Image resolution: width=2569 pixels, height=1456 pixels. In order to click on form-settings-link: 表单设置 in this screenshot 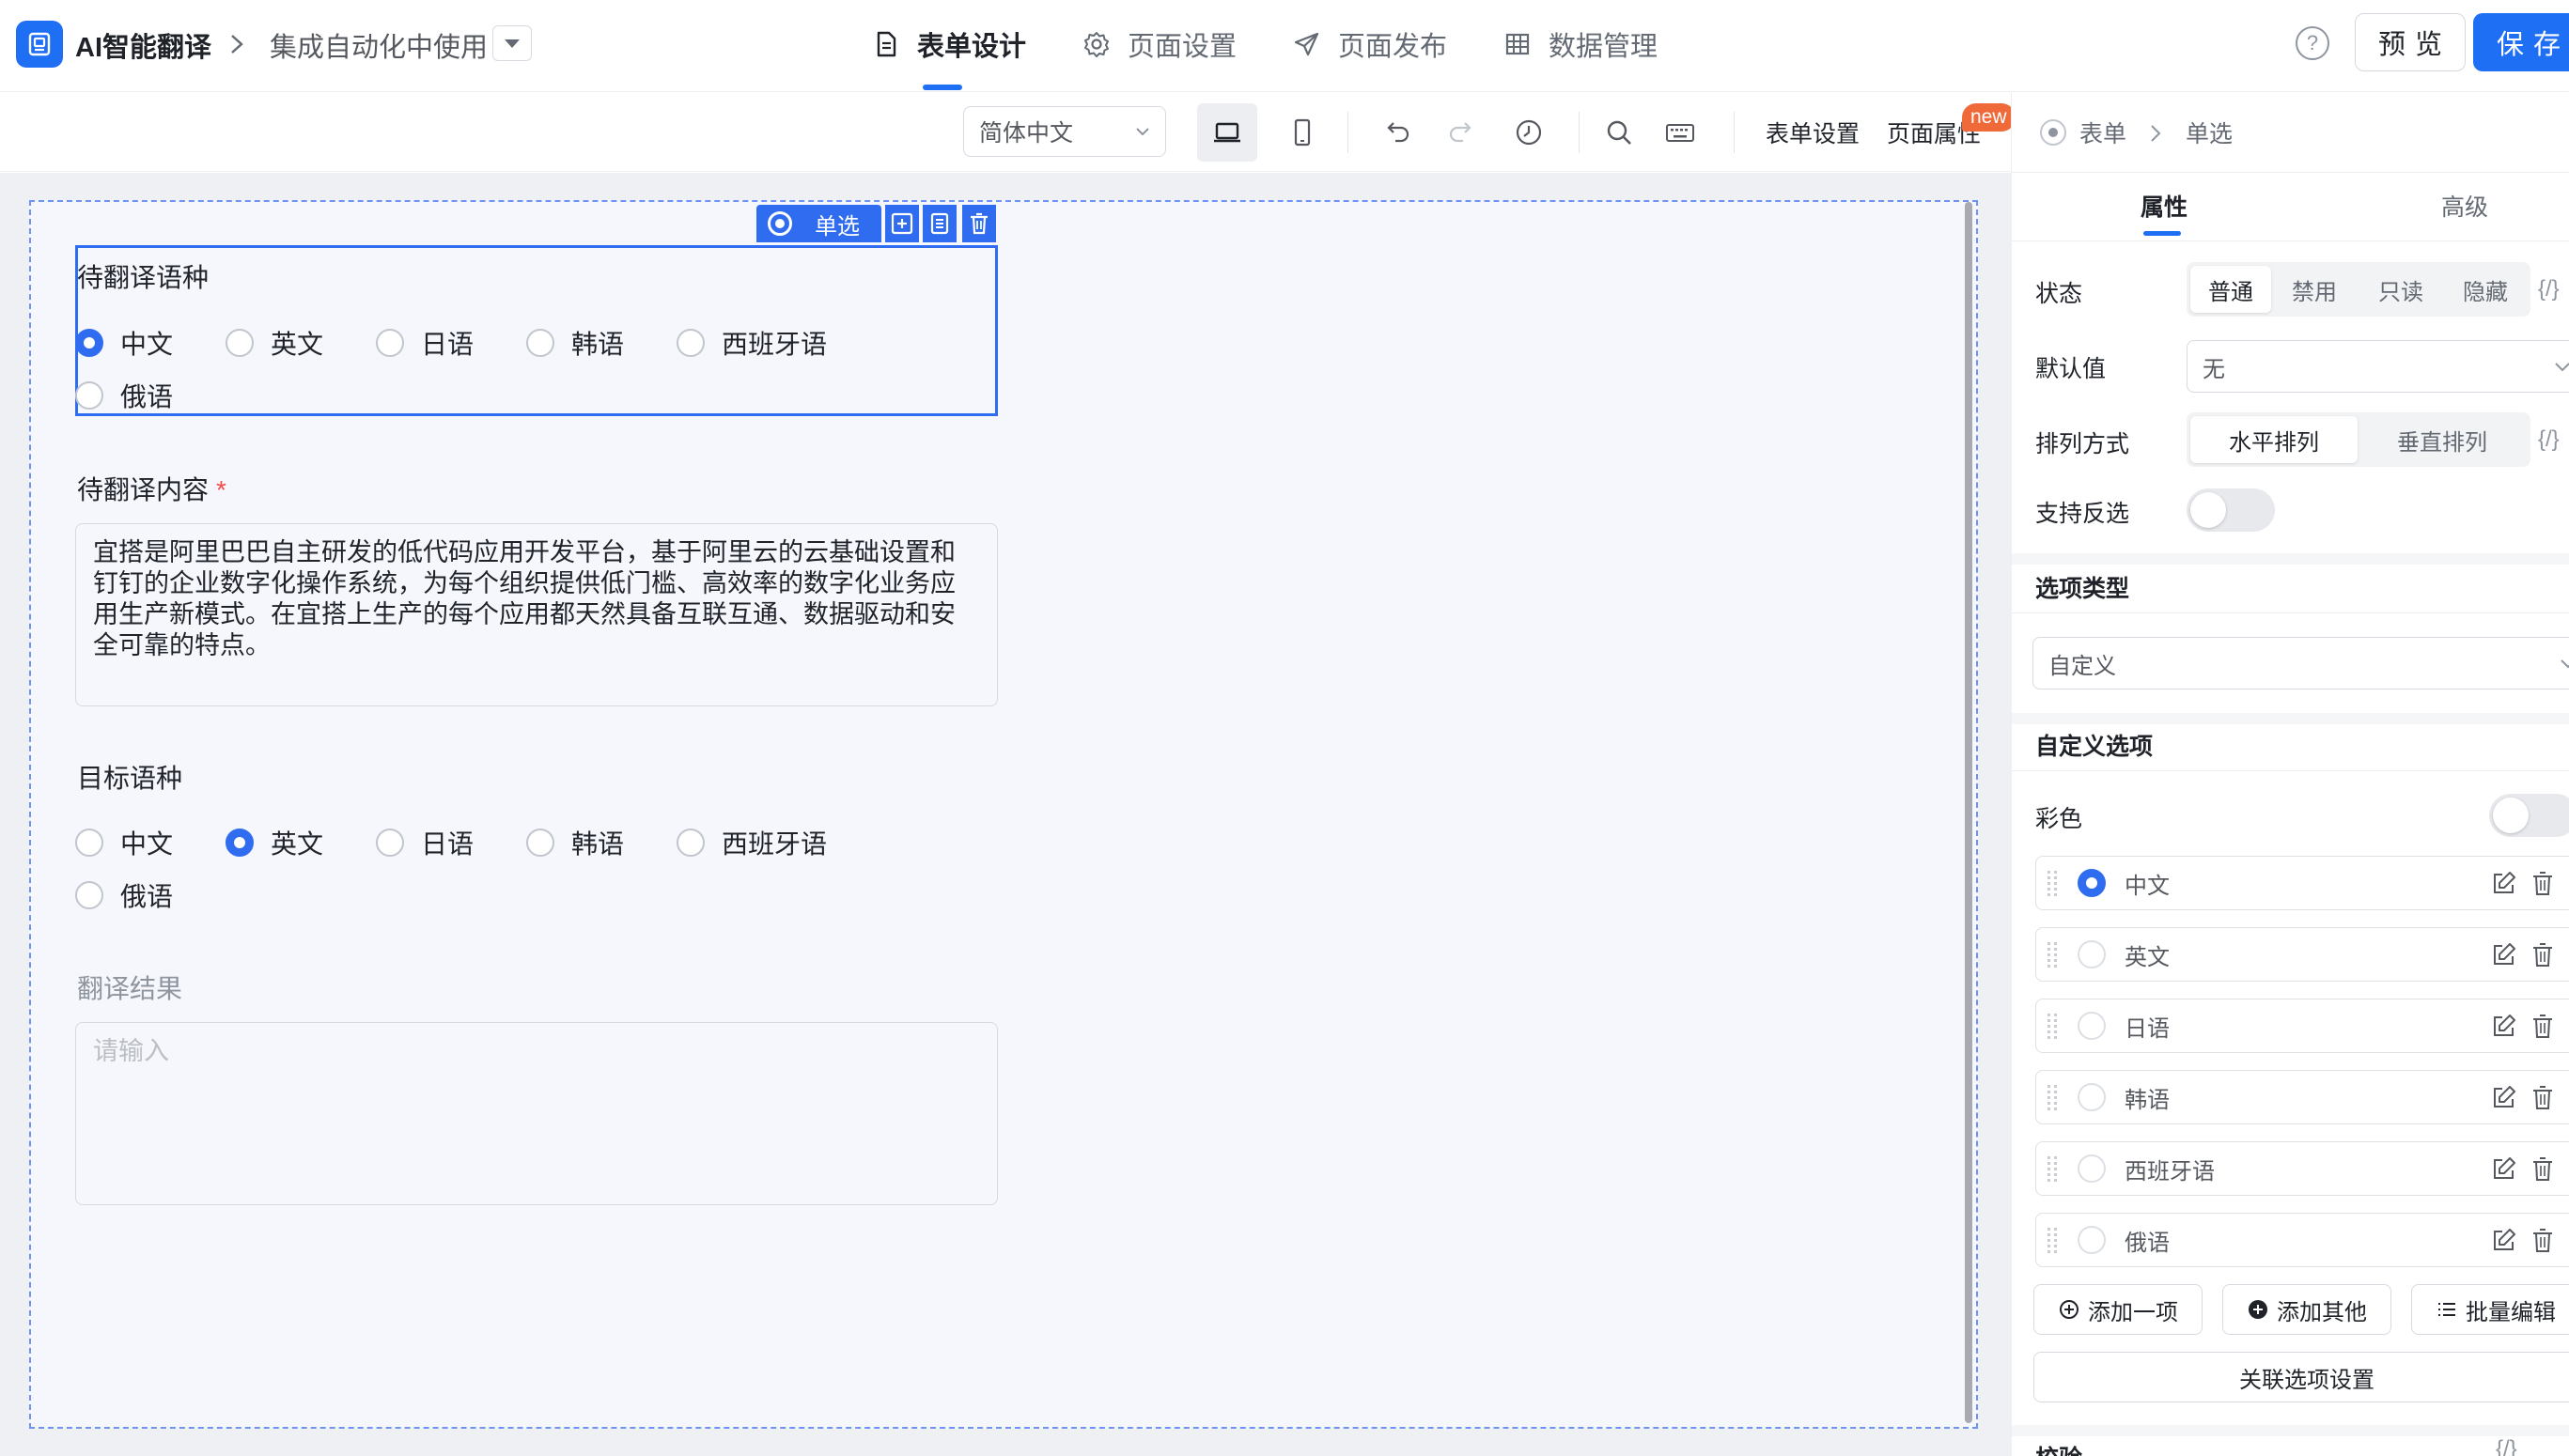, I will do `click(1813, 132)`.